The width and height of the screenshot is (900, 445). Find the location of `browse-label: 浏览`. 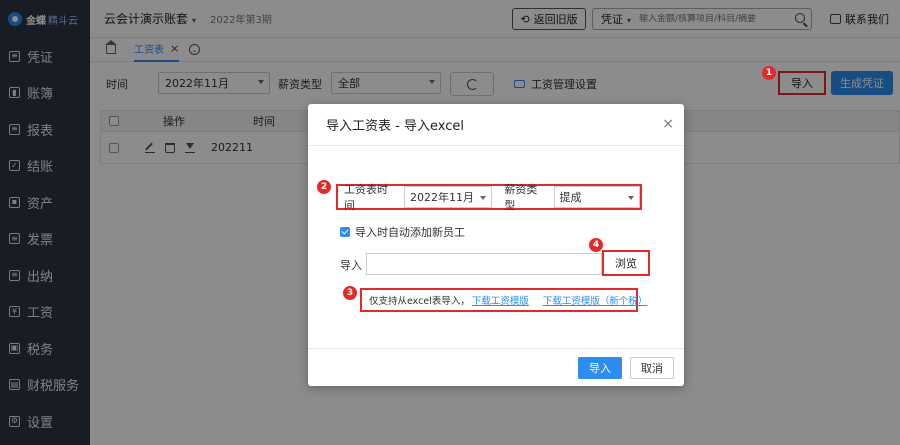

browse-label: 浏览 is located at coordinates (626, 263).